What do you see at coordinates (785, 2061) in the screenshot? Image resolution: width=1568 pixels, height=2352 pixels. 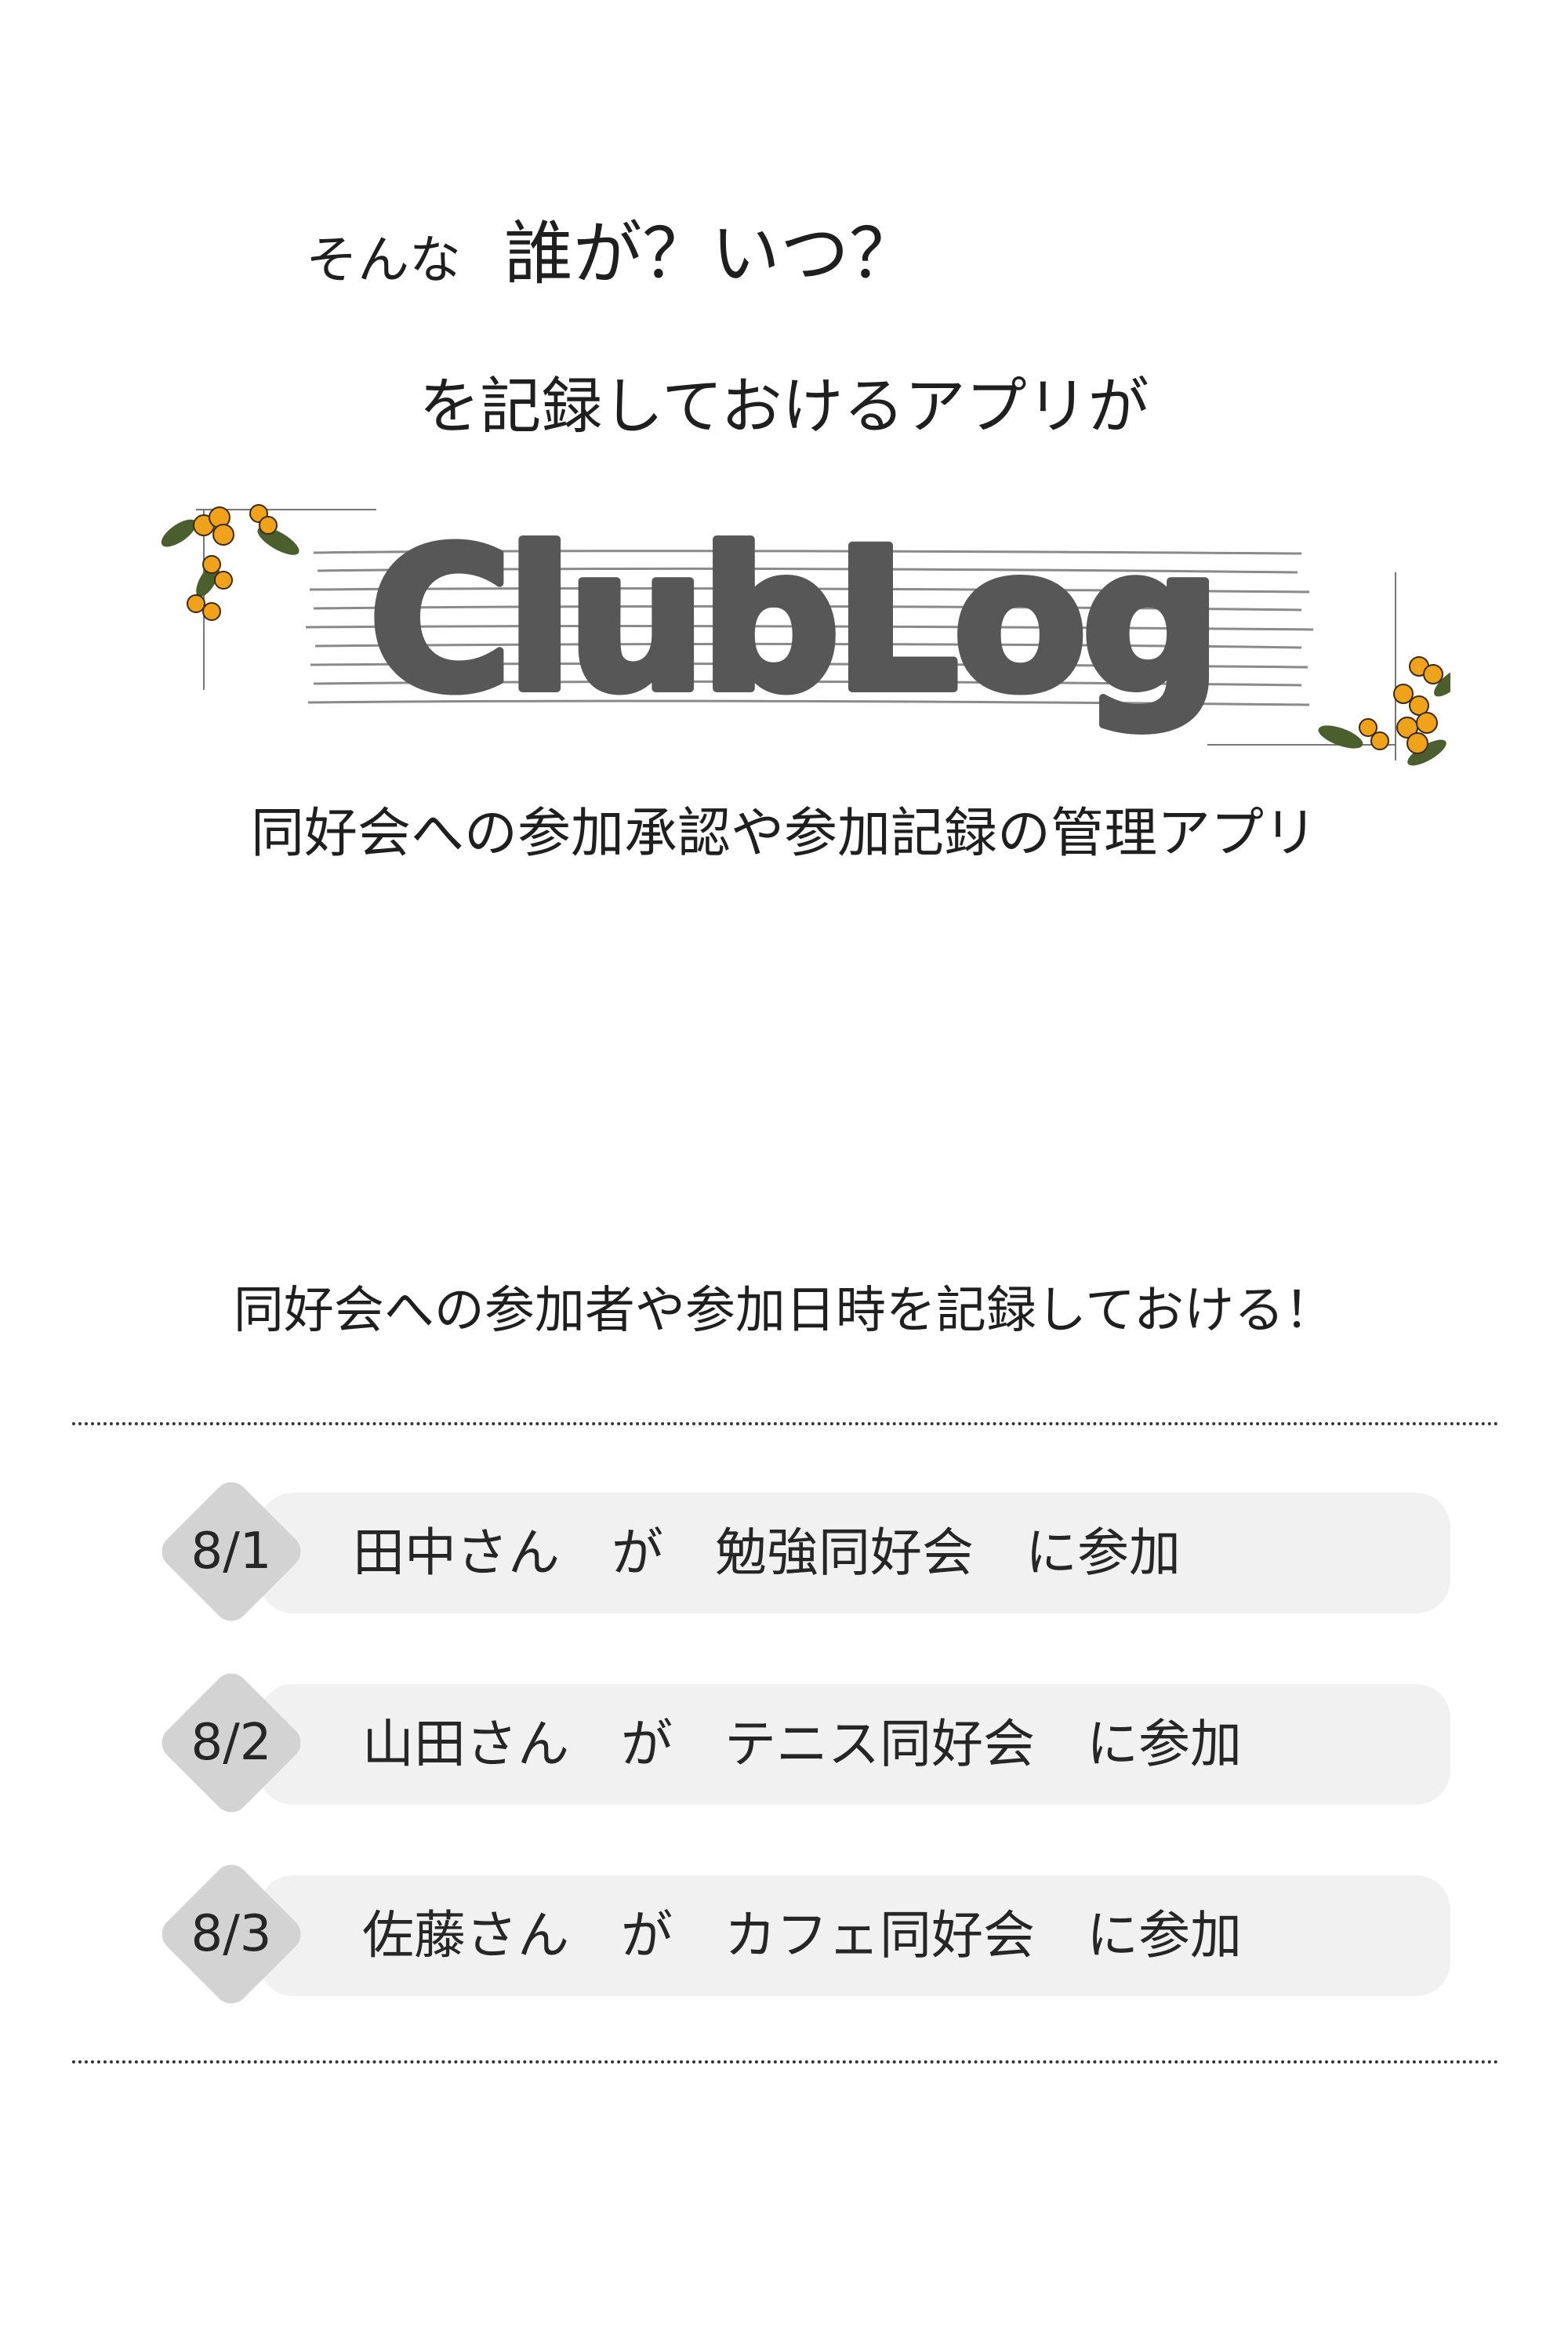 I see `divider-bottom` at bounding box center [785, 2061].